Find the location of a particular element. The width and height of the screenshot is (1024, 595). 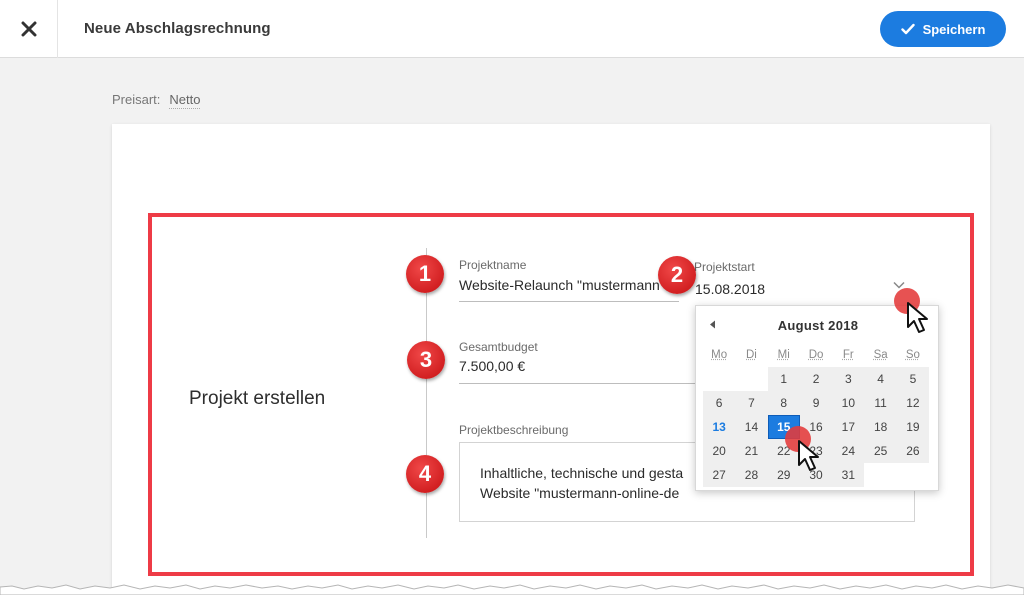

calendar-day: 24 is located at coordinates (848, 451).